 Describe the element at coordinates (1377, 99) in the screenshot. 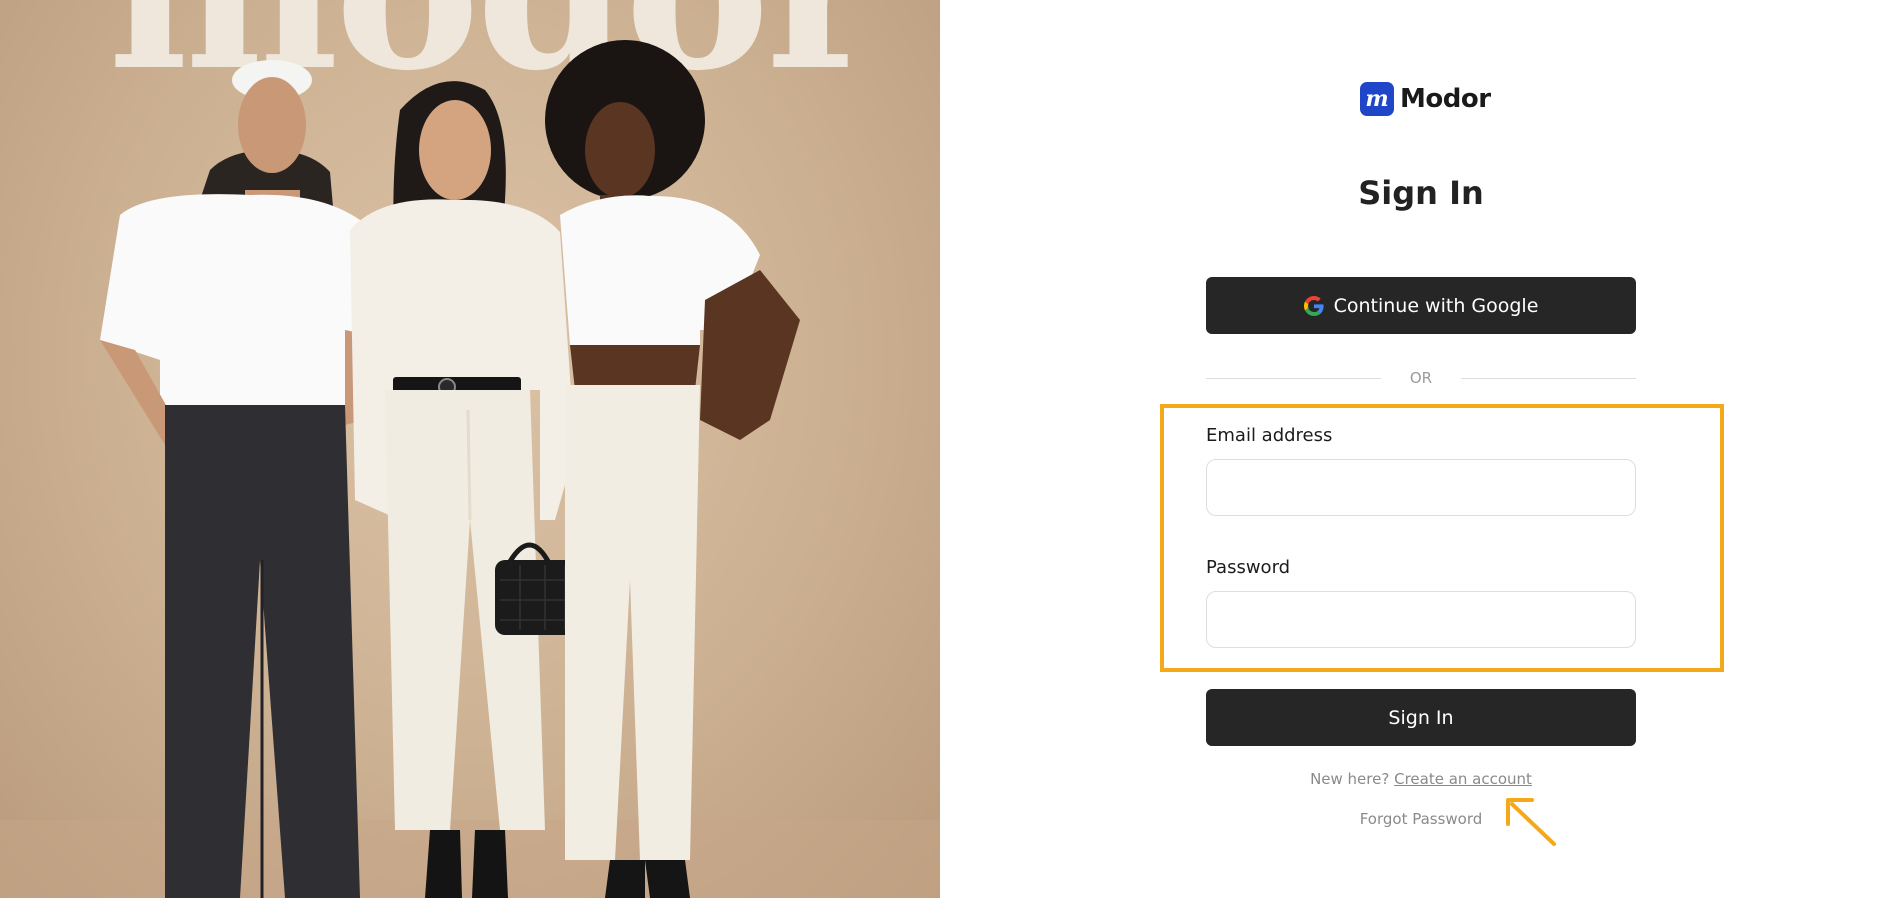

I see `logo-mark-icon: m` at that location.